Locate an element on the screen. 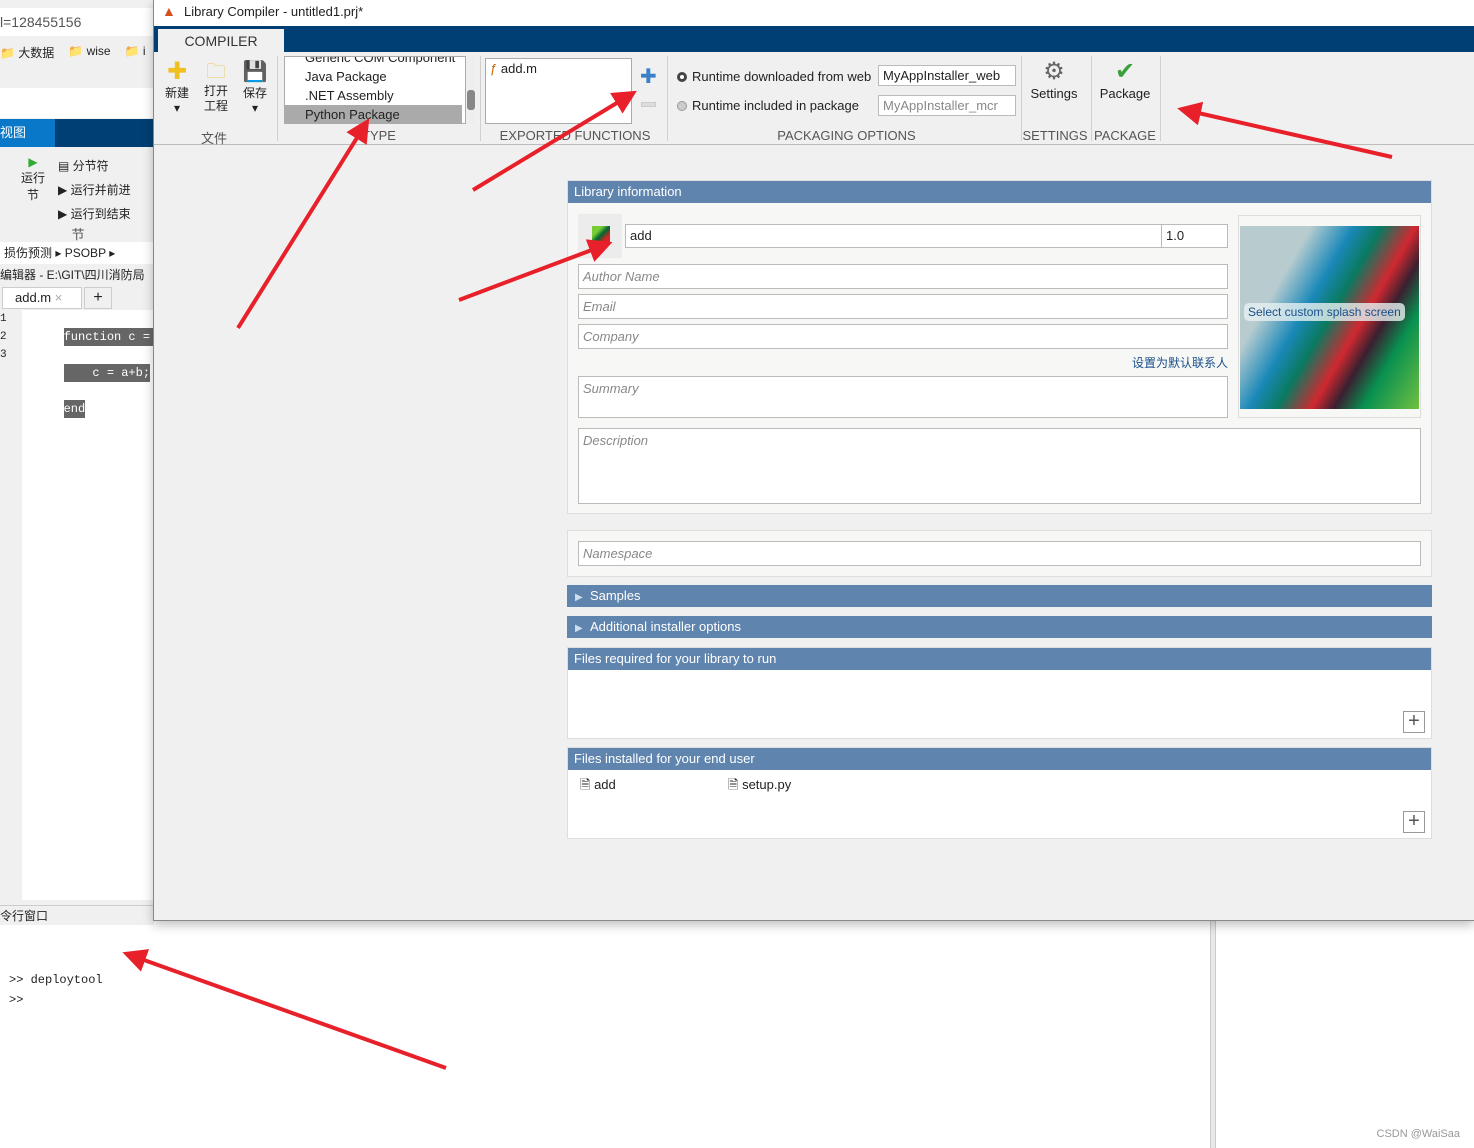 Image resolution: width=1474 pixels, height=1148 pixels. command-window-title: 令行窗口 is located at coordinates (77, 915).